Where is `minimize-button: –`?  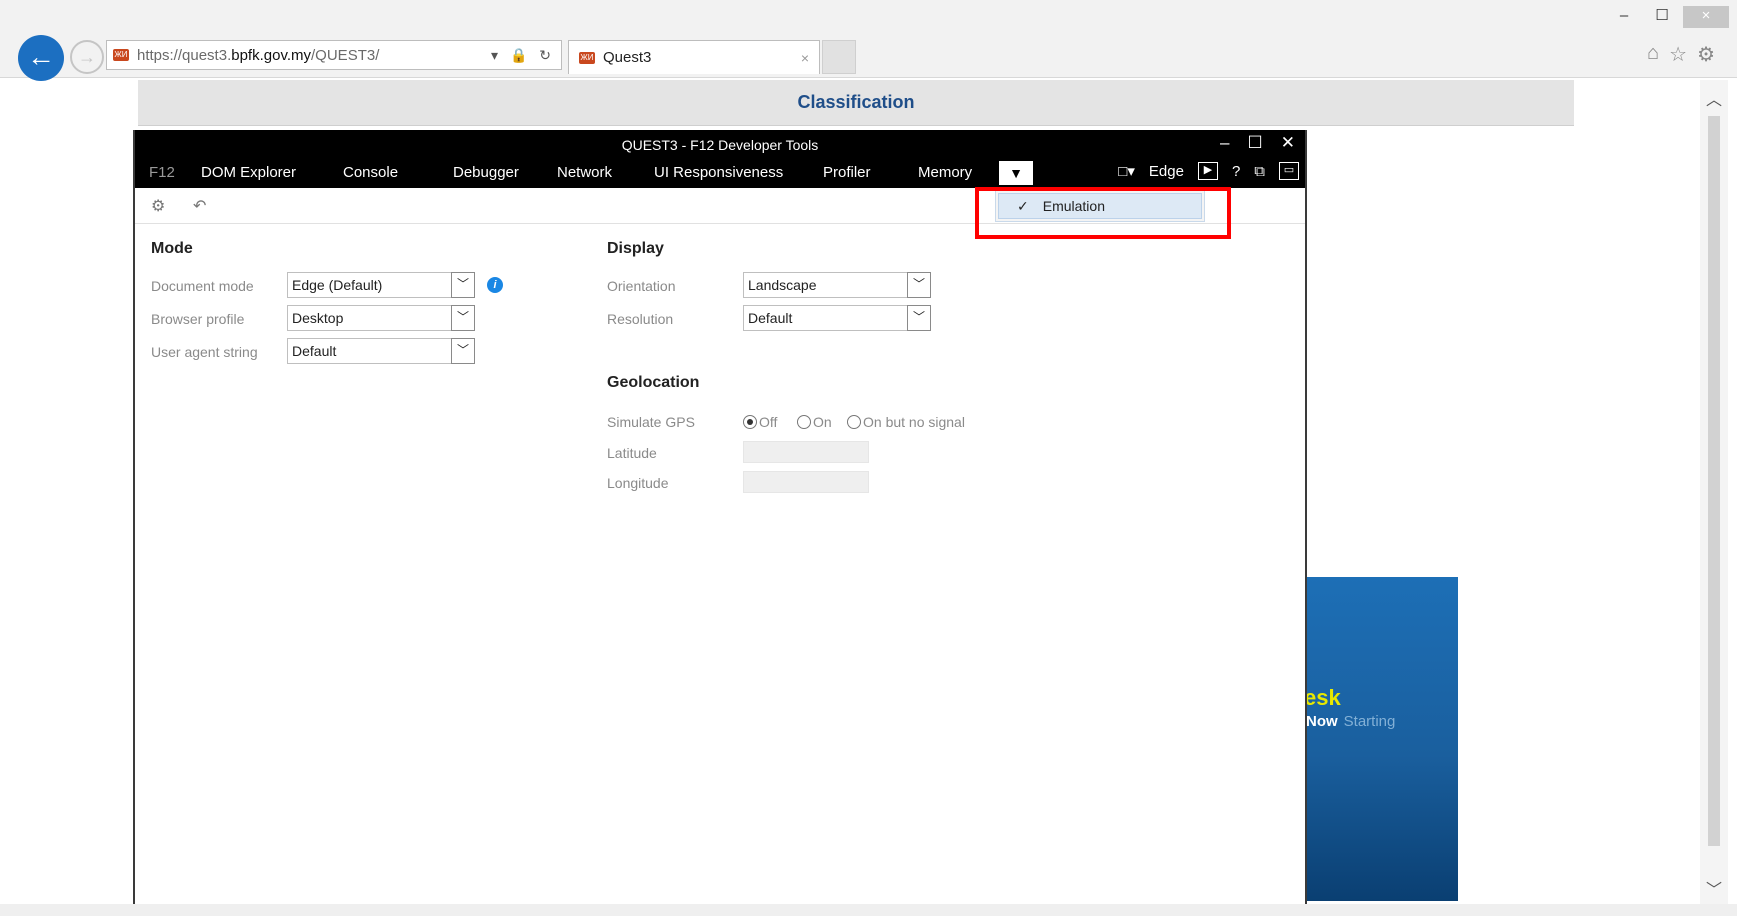 minimize-button: – is located at coordinates (1624, 17).